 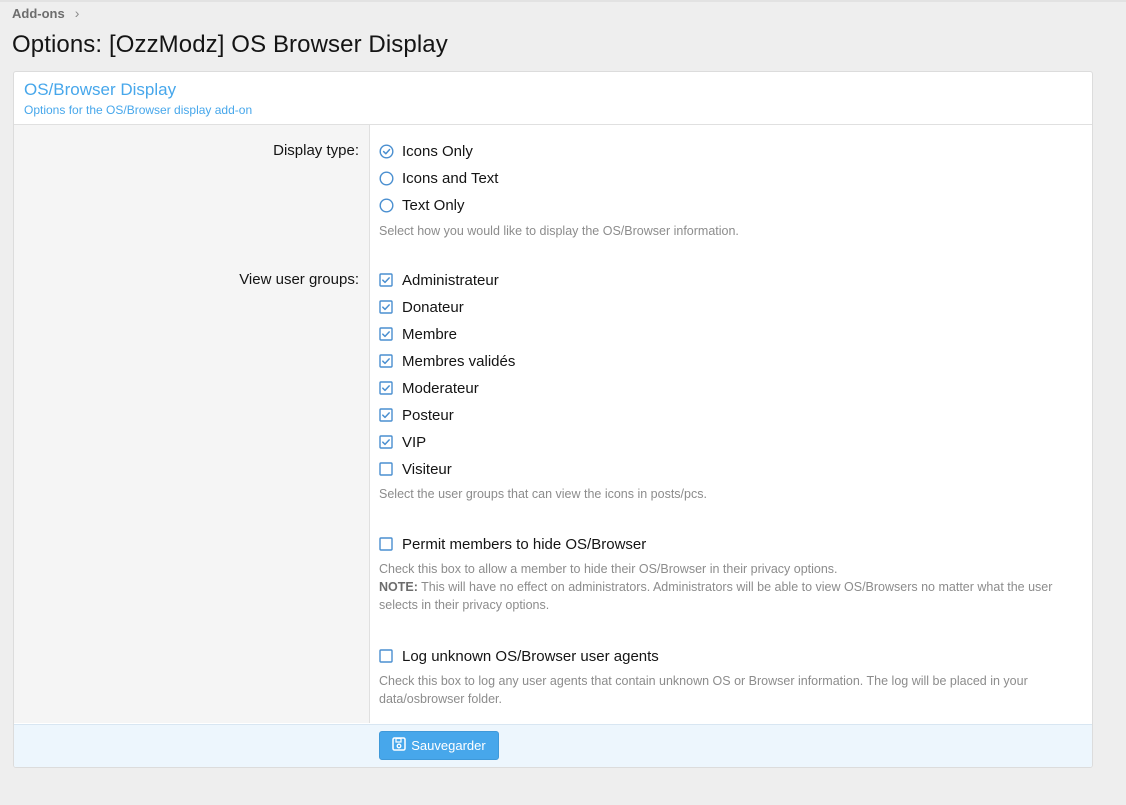 What do you see at coordinates (450, 280) in the screenshot?
I see `user-group-label: Administrateur` at bounding box center [450, 280].